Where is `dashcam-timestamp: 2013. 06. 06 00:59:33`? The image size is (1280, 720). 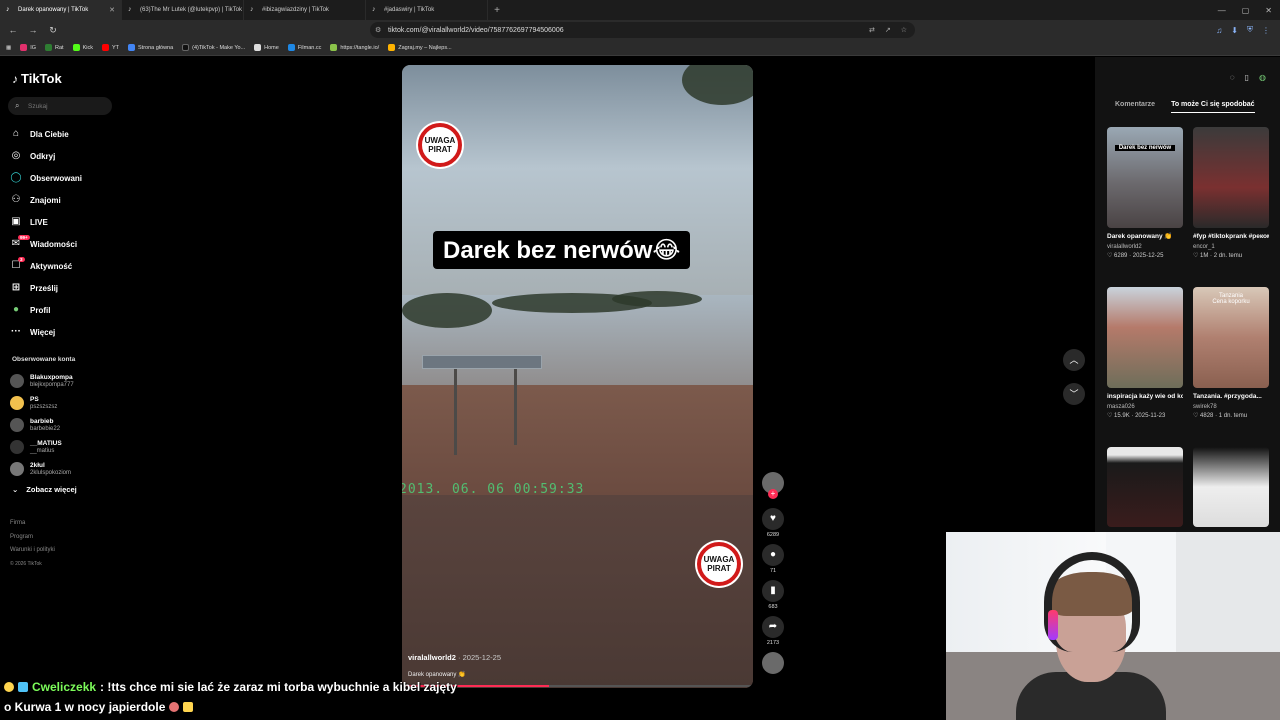 dashcam-timestamp: 2013. 06. 06 00:59:33 is located at coordinates (493, 489).